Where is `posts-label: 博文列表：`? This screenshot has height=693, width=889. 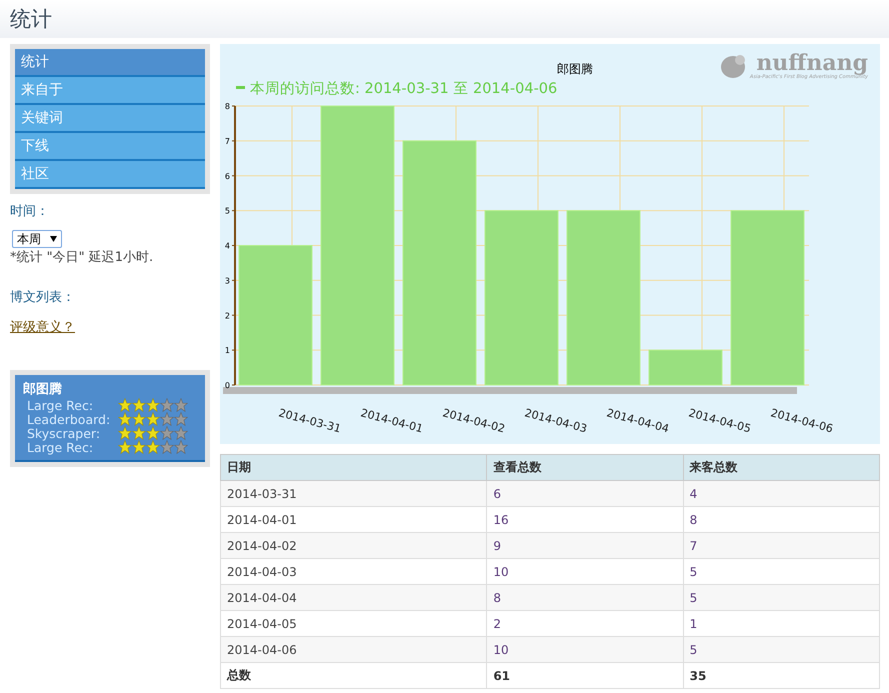
posts-label: 博文列表： is located at coordinates (43, 297).